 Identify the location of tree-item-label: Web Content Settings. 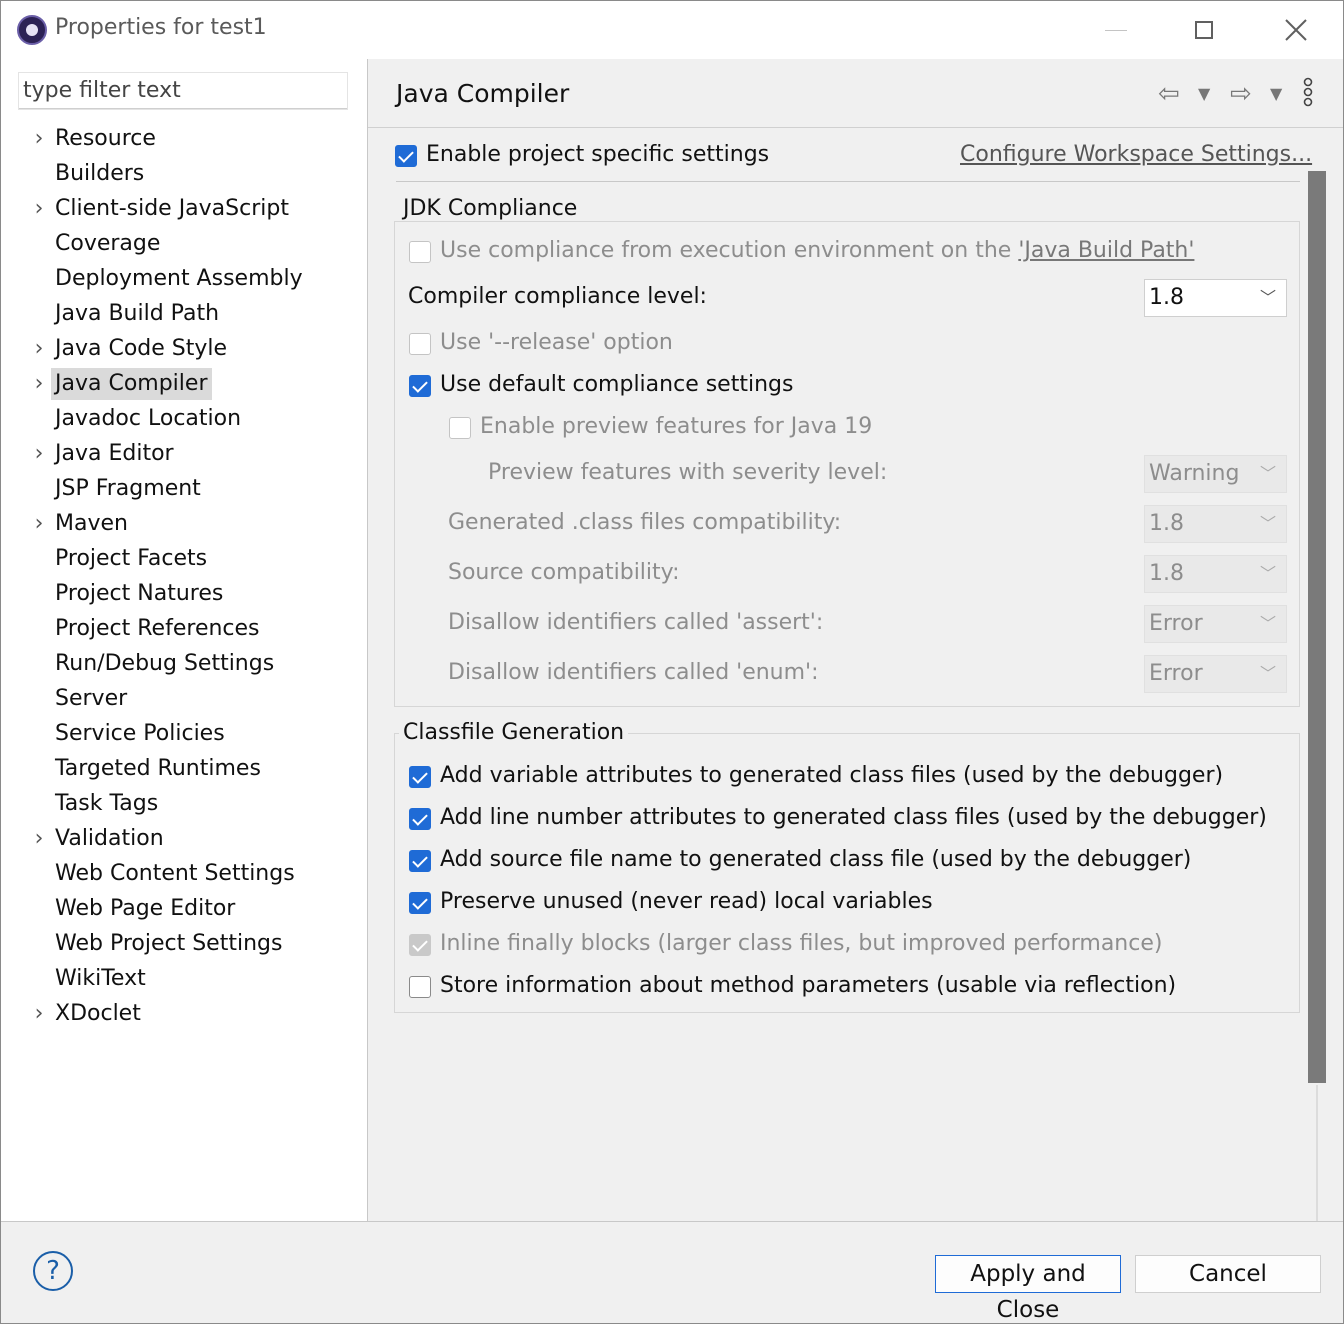
(175, 873).